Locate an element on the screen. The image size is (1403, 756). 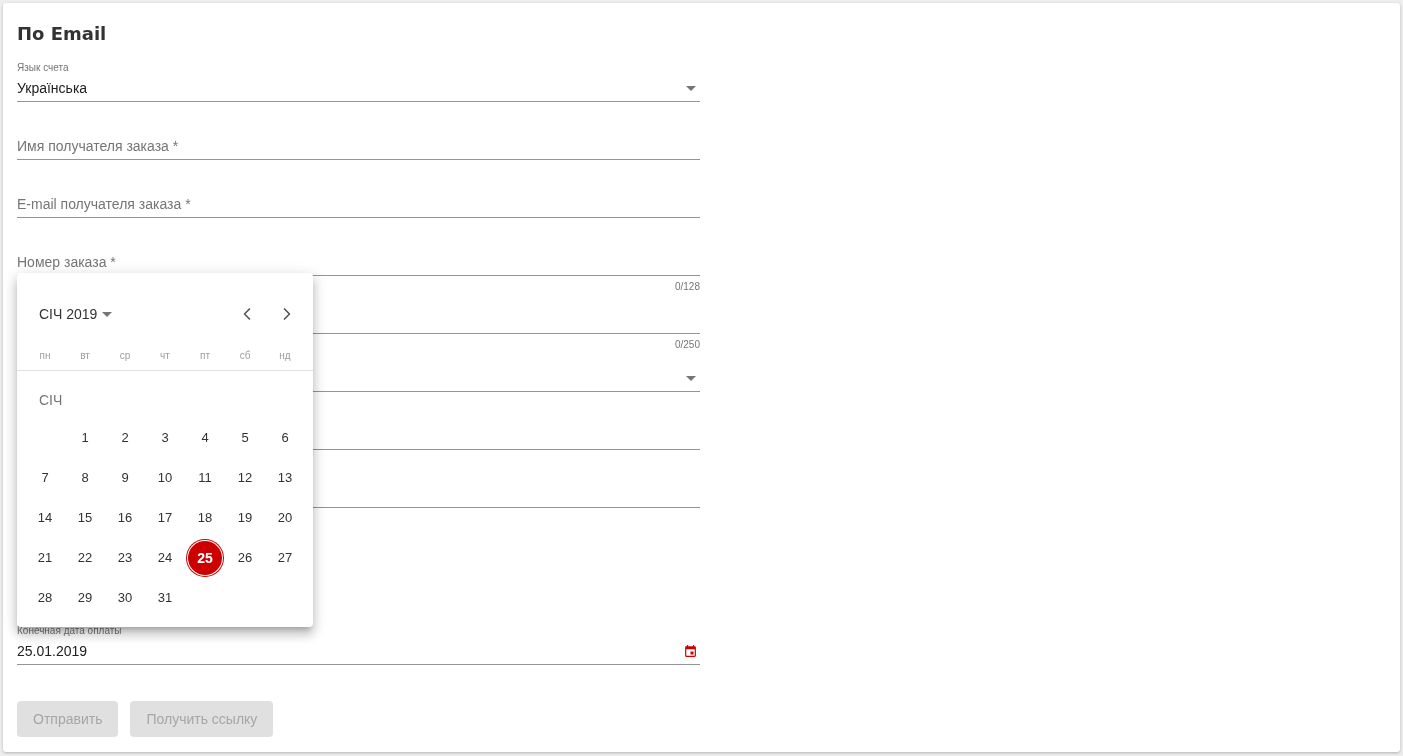
calendar-day: 25 is located at coordinates (205, 558).